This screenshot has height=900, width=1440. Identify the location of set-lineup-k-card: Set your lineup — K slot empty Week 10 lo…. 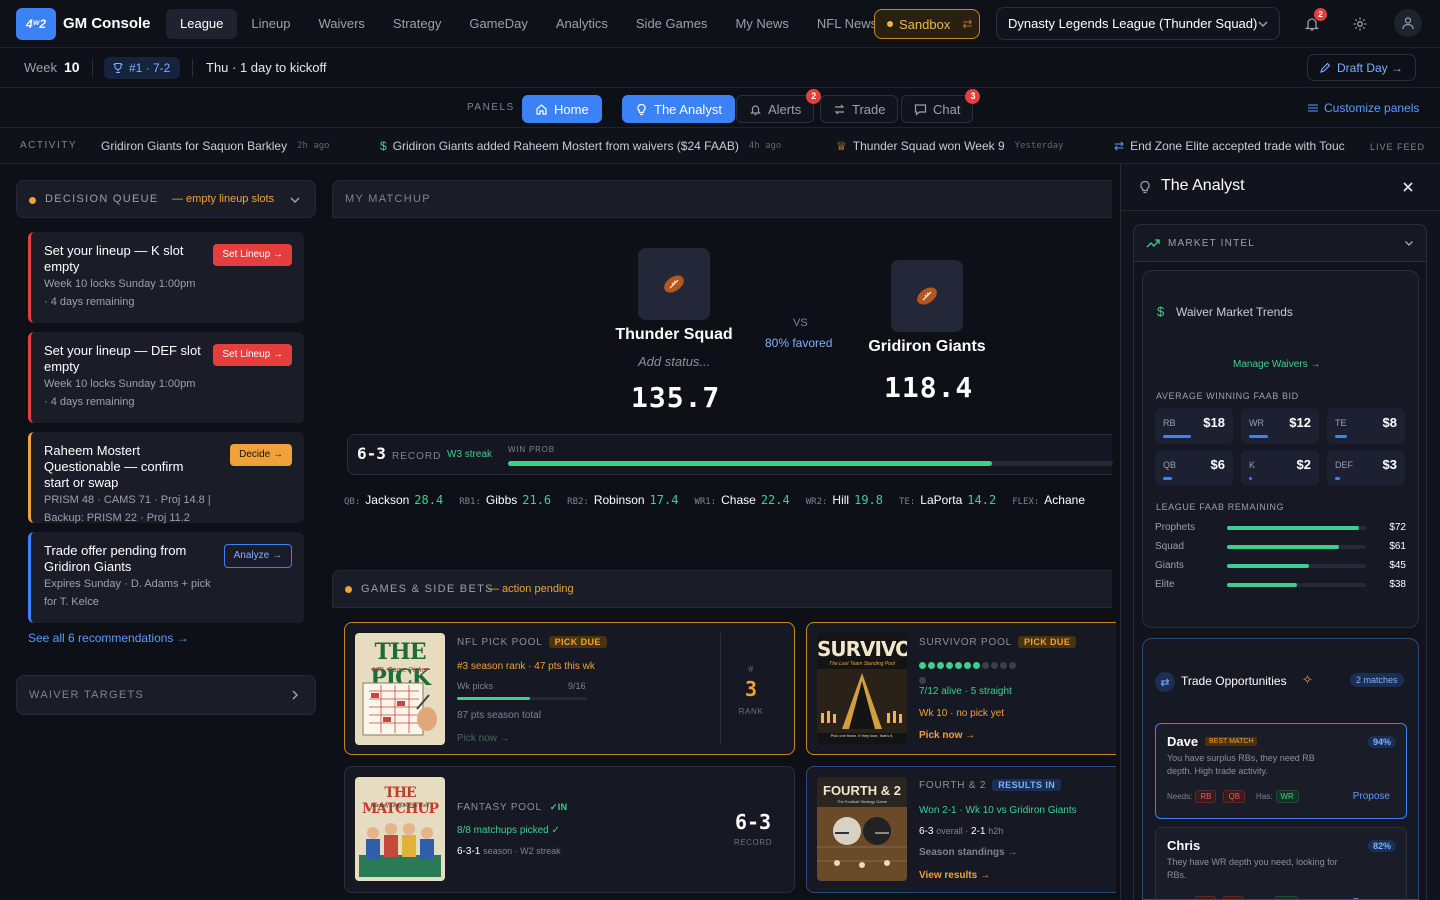
(166, 277).